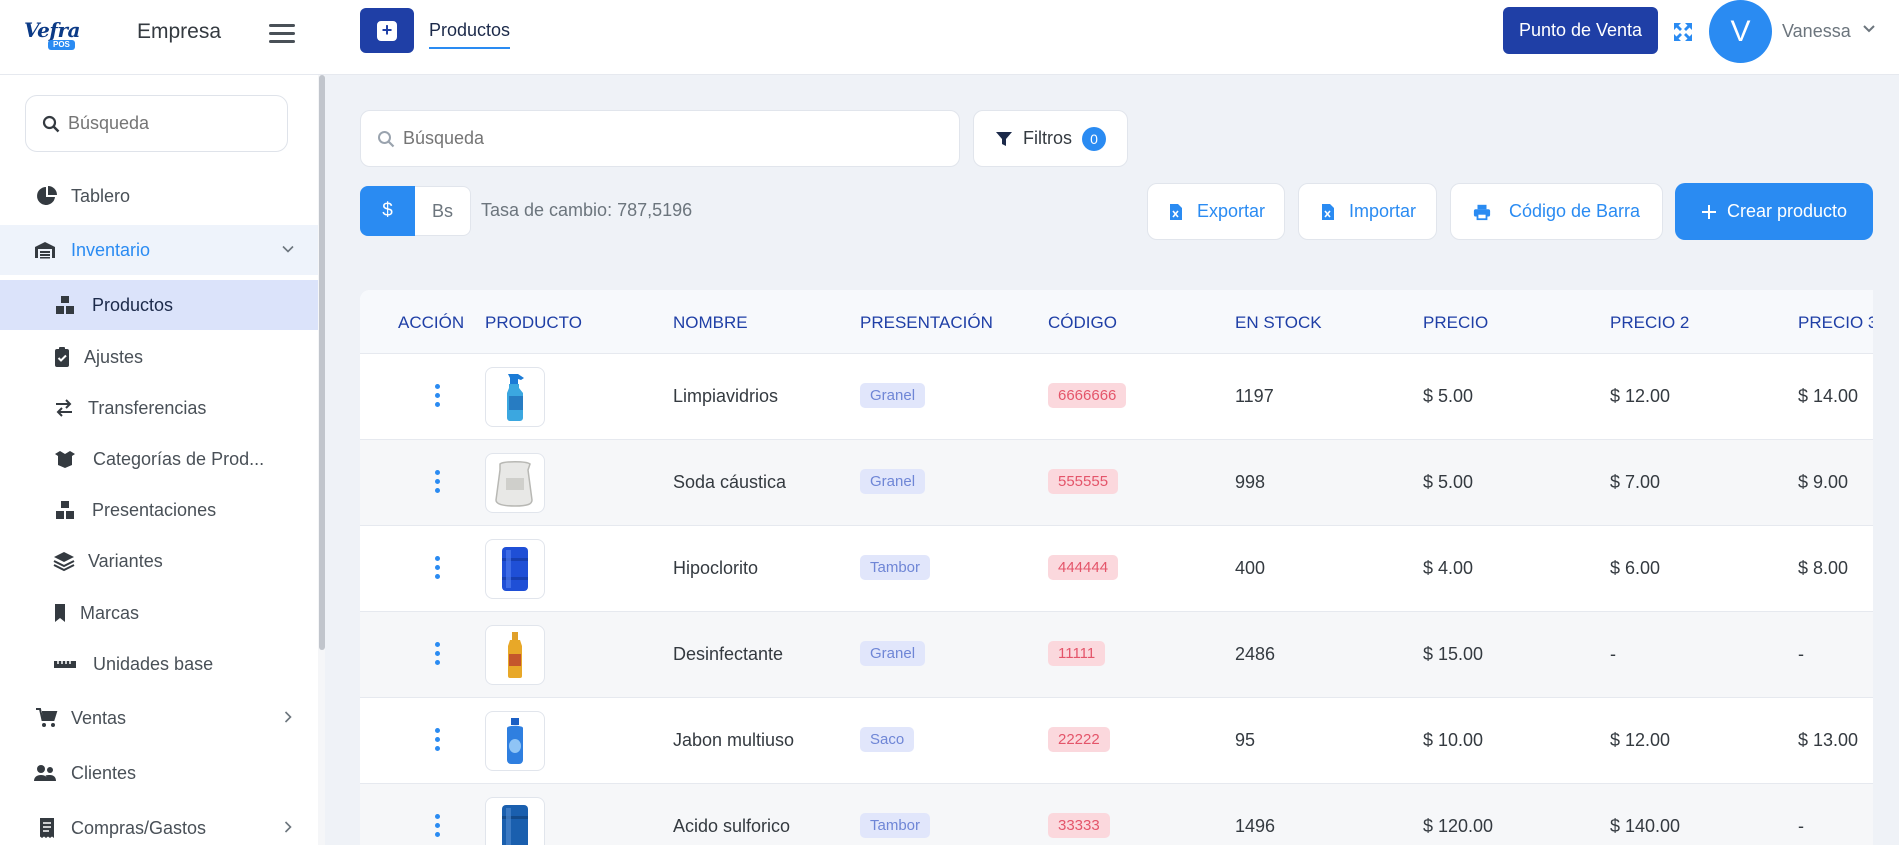  I want to click on filters-label: Filtros, so click(1047, 138).